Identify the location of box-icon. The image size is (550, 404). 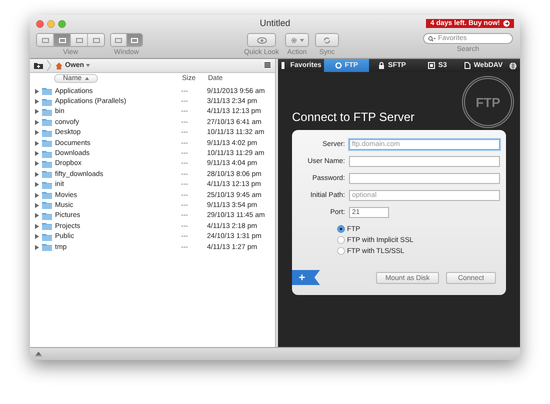
(432, 65).